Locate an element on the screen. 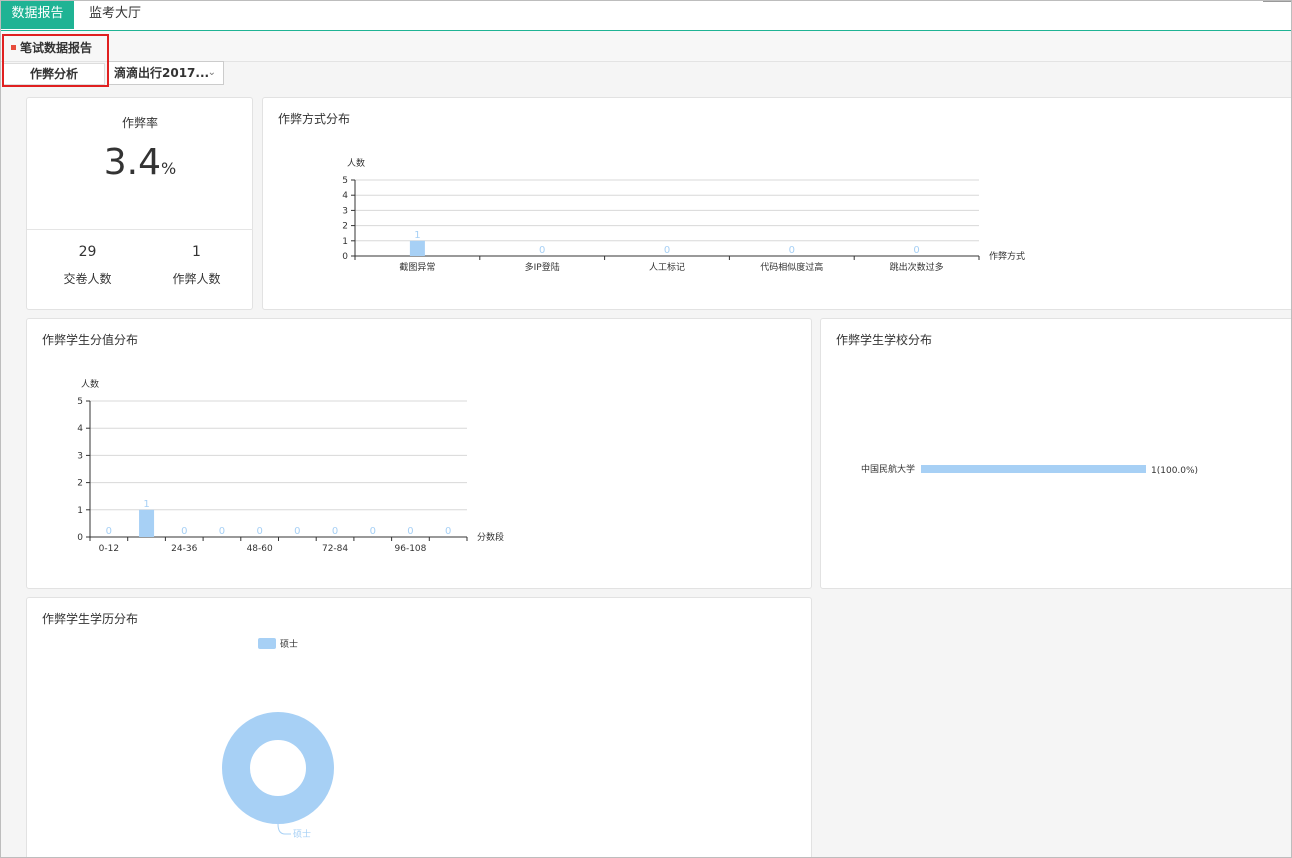 The width and height of the screenshot is (1292, 858). x-axis-label: 分数段 is located at coordinates (490, 537).